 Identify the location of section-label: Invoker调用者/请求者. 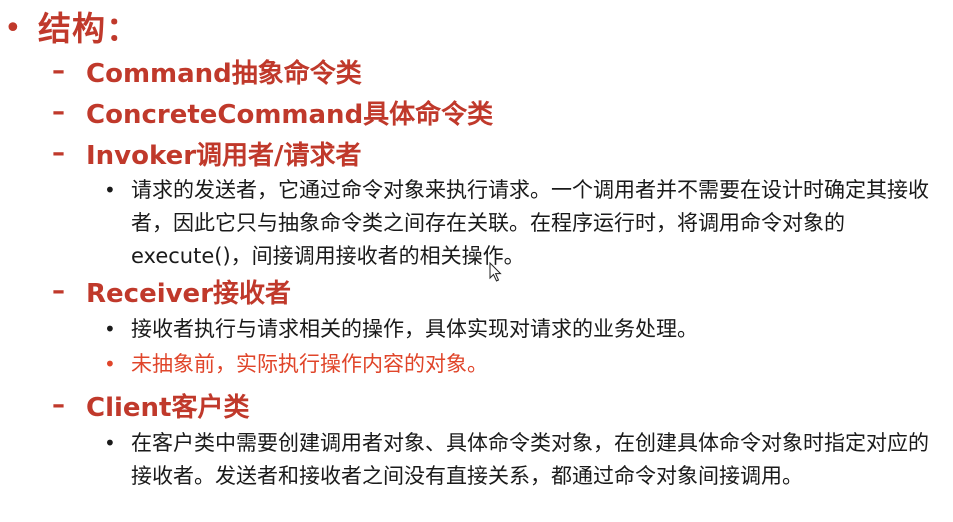
(224, 155).